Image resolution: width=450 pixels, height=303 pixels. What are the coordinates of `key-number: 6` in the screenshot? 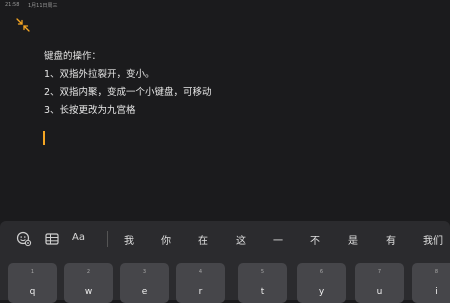 It's located at (321, 272).